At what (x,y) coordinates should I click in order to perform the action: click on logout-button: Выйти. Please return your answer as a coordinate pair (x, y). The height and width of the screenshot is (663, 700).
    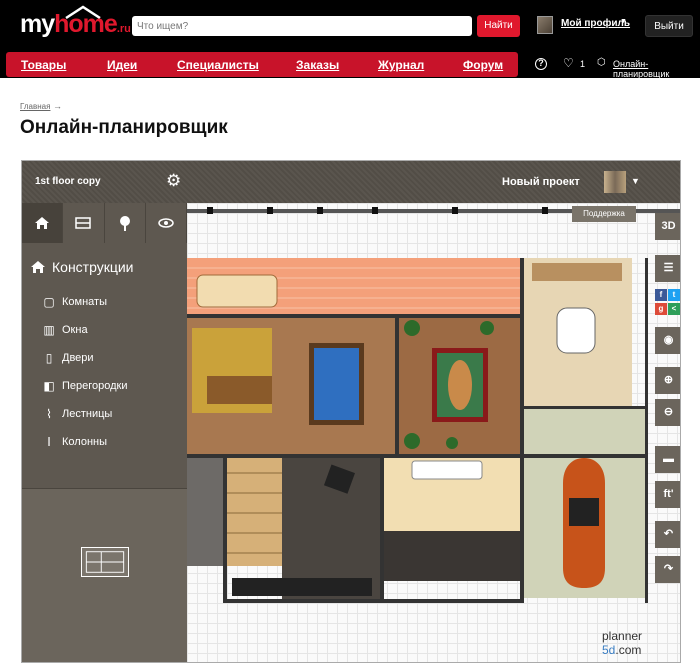
    Looking at the image, I should click on (669, 26).